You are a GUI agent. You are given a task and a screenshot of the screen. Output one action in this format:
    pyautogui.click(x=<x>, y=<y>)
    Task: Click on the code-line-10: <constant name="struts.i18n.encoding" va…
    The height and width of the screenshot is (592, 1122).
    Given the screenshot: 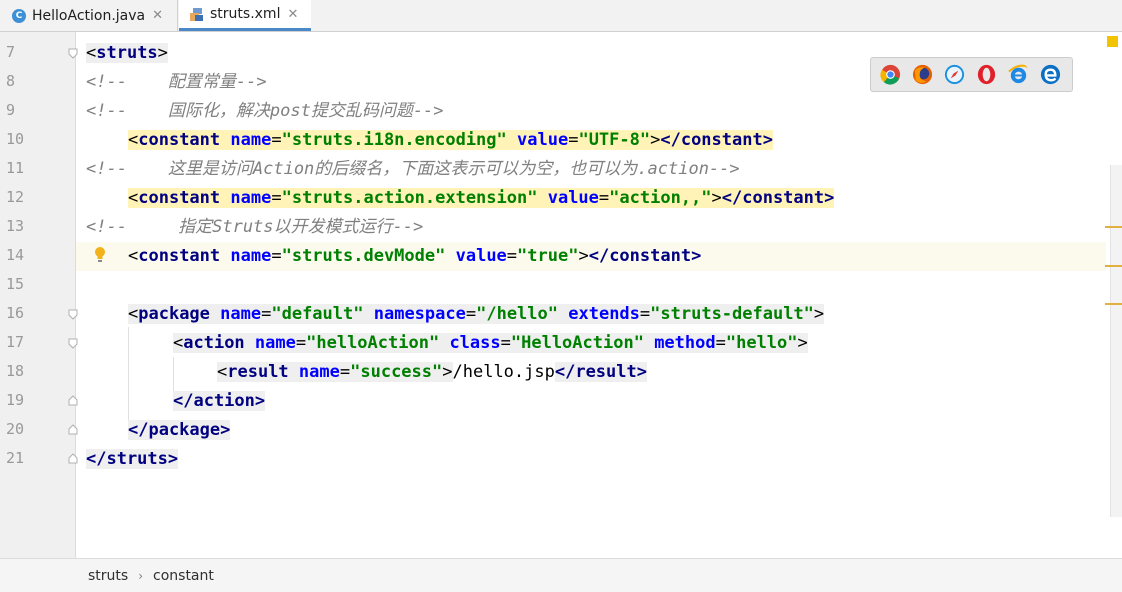 What is the action you would take?
    pyautogui.click(x=450, y=140)
    